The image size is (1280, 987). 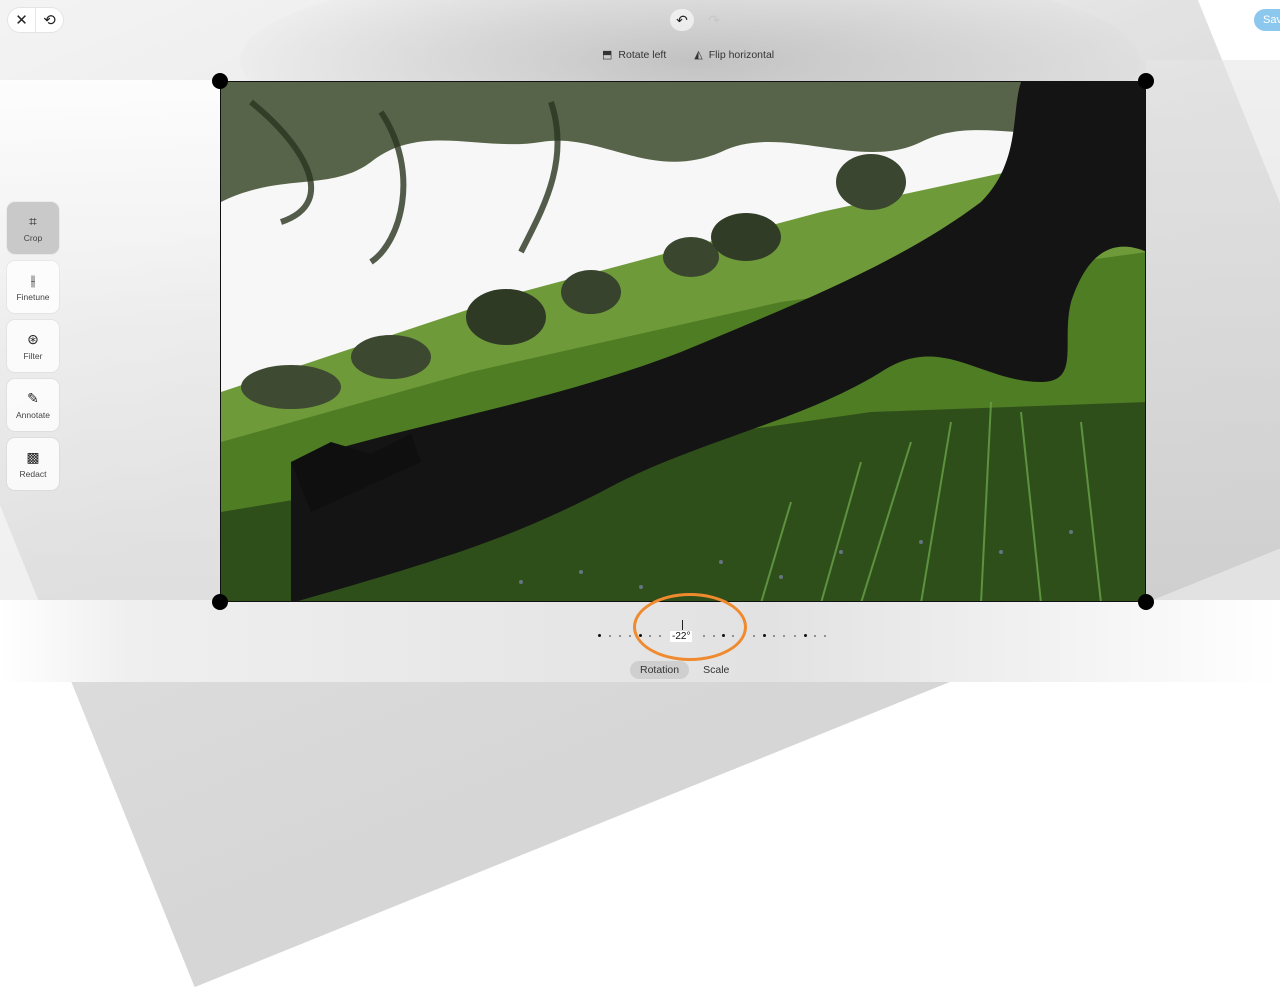 I want to click on sidebar-item-label: Annotate, so click(x=33, y=414).